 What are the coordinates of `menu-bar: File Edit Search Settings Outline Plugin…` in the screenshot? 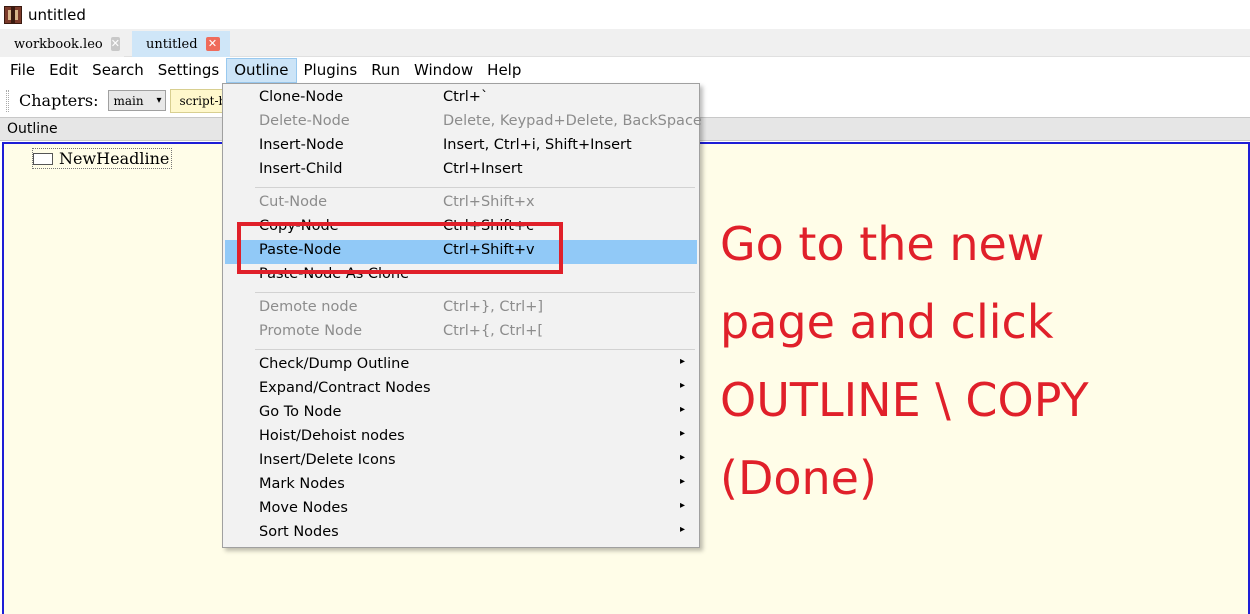 It's located at (625, 70).